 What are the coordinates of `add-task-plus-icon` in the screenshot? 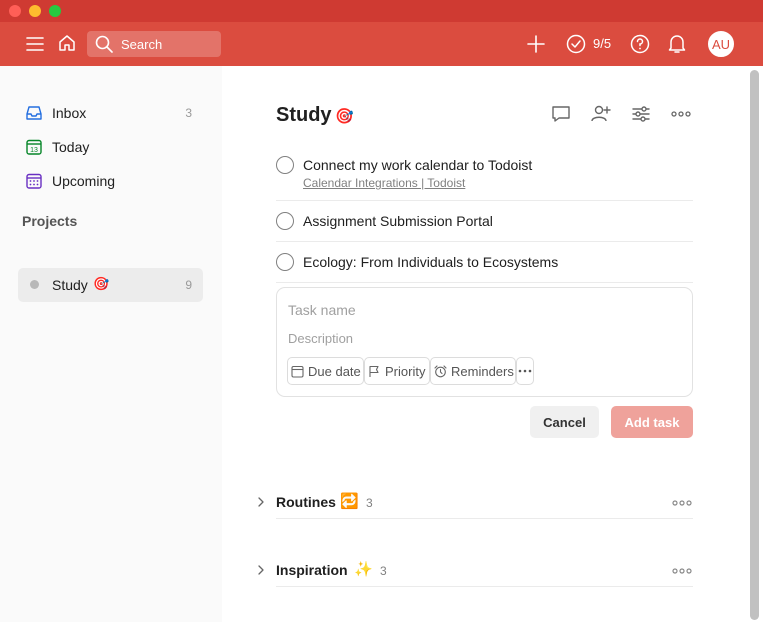 It's located at (536, 44).